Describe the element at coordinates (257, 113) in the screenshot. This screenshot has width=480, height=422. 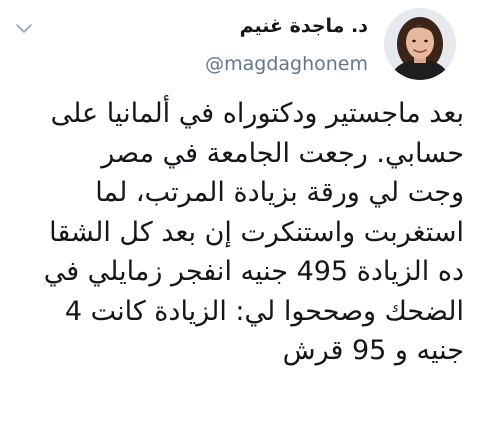
I see `tweet-line: بعد ماجستير ودكتوراه في ألمانيا على` at that location.